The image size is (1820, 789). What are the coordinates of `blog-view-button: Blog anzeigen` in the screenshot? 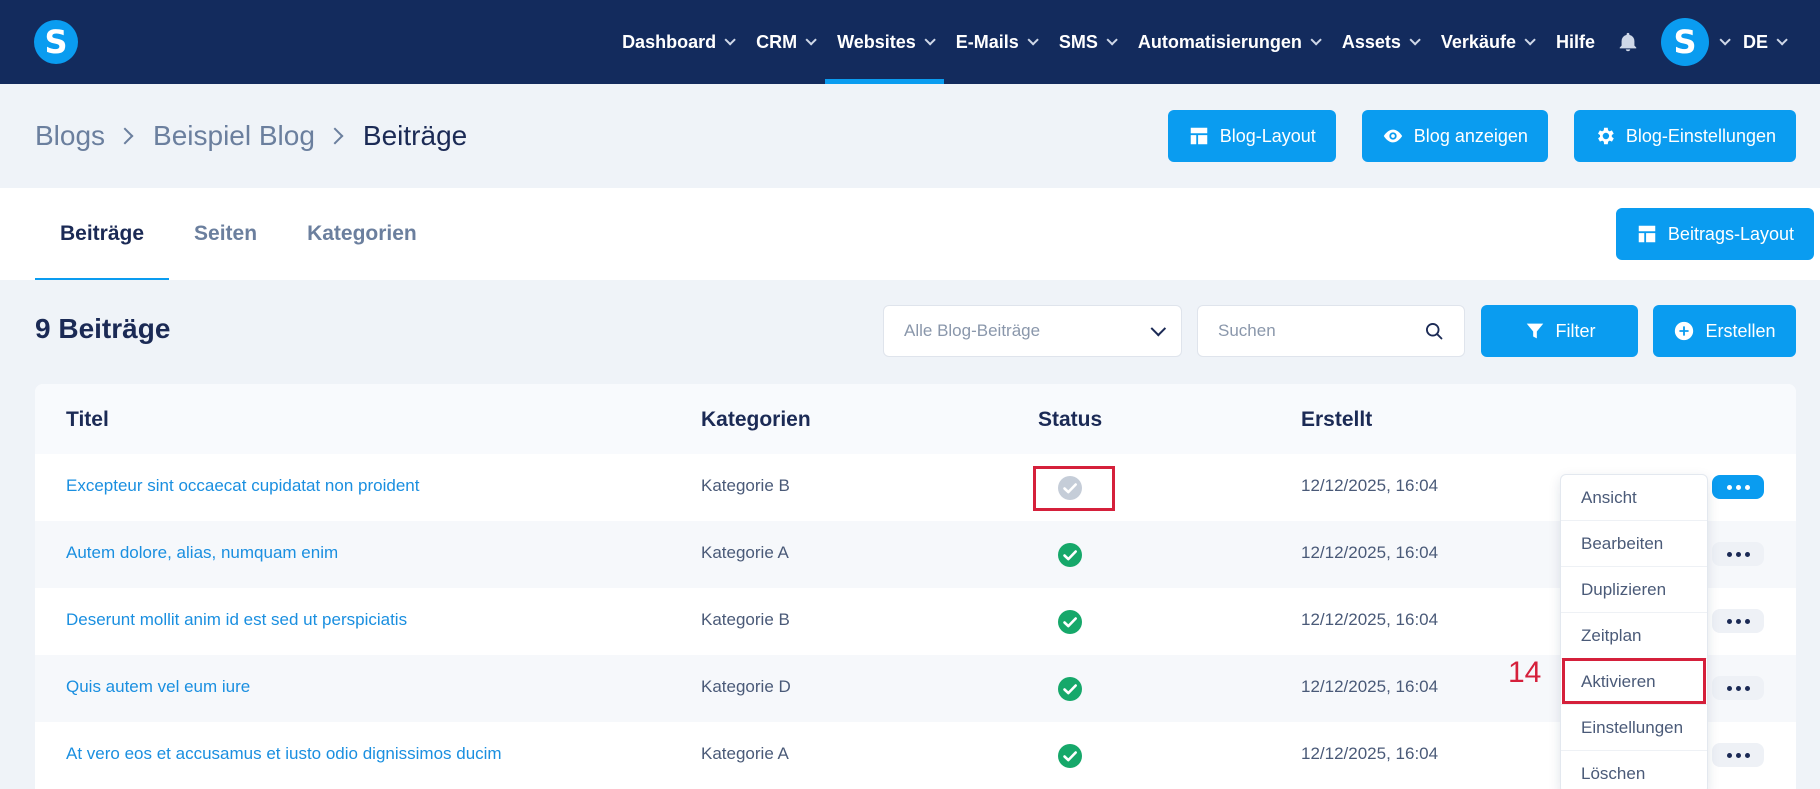 It's located at (1454, 136).